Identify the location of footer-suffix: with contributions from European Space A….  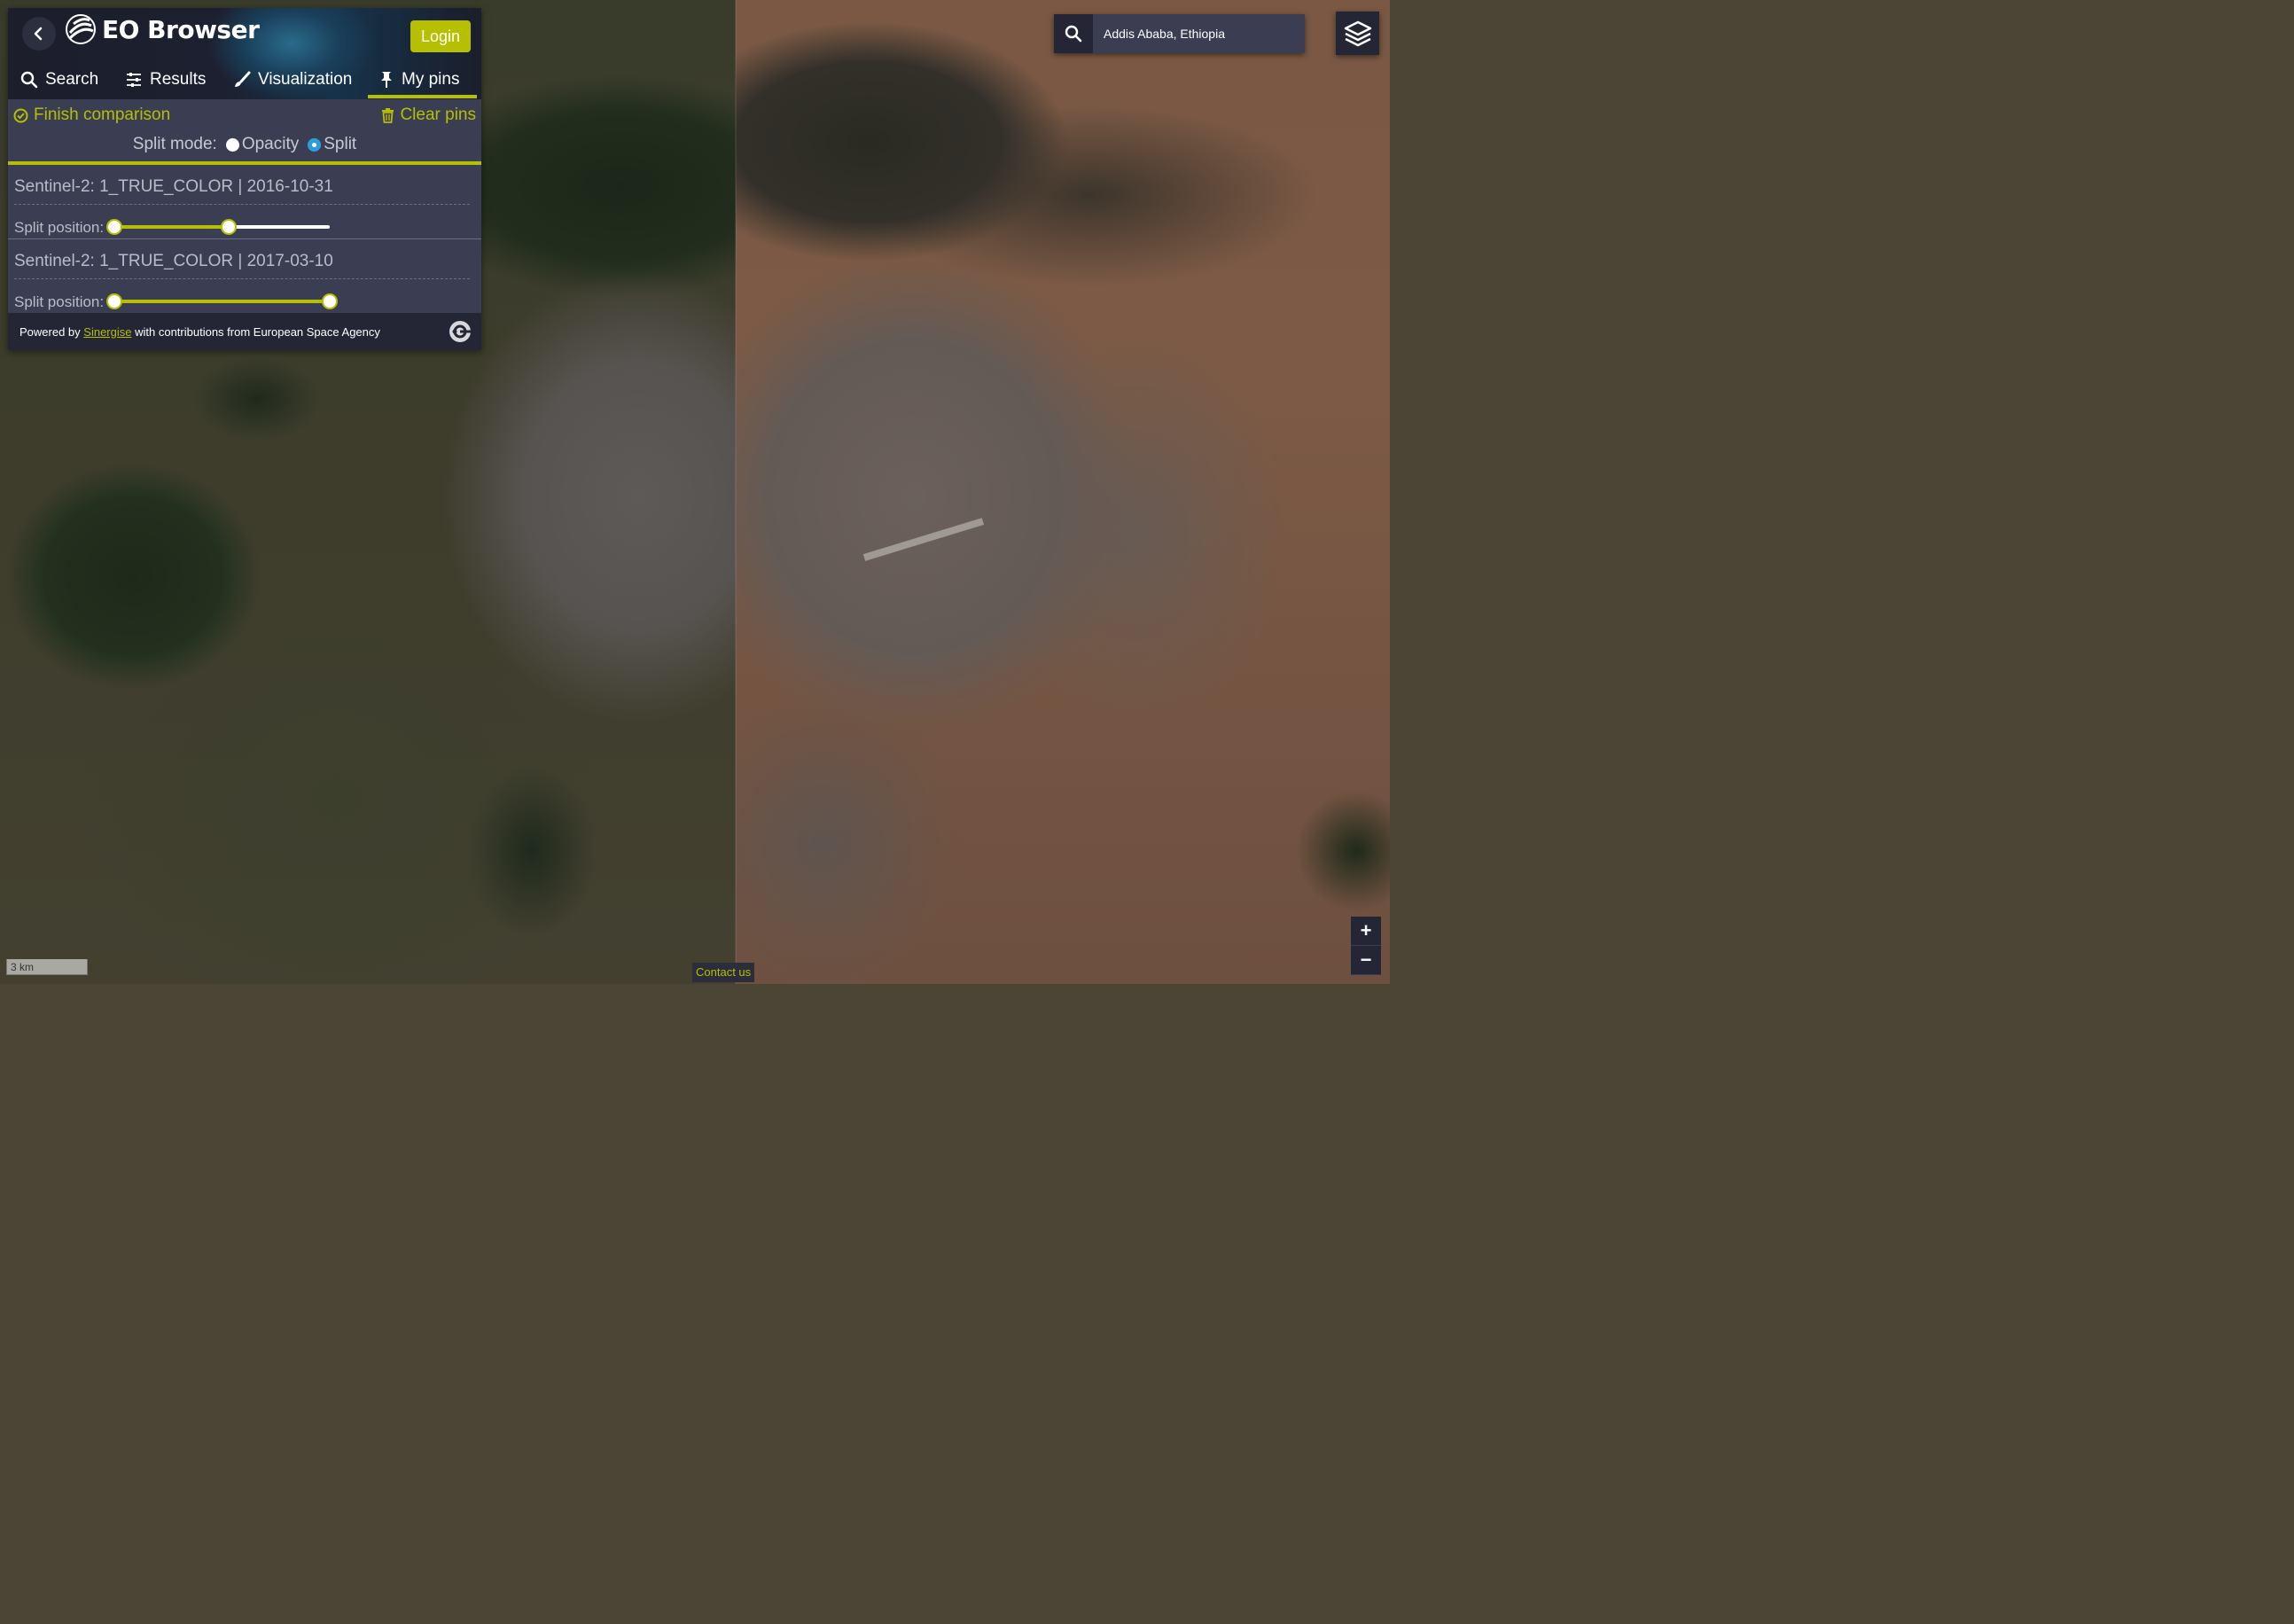
(258, 331).